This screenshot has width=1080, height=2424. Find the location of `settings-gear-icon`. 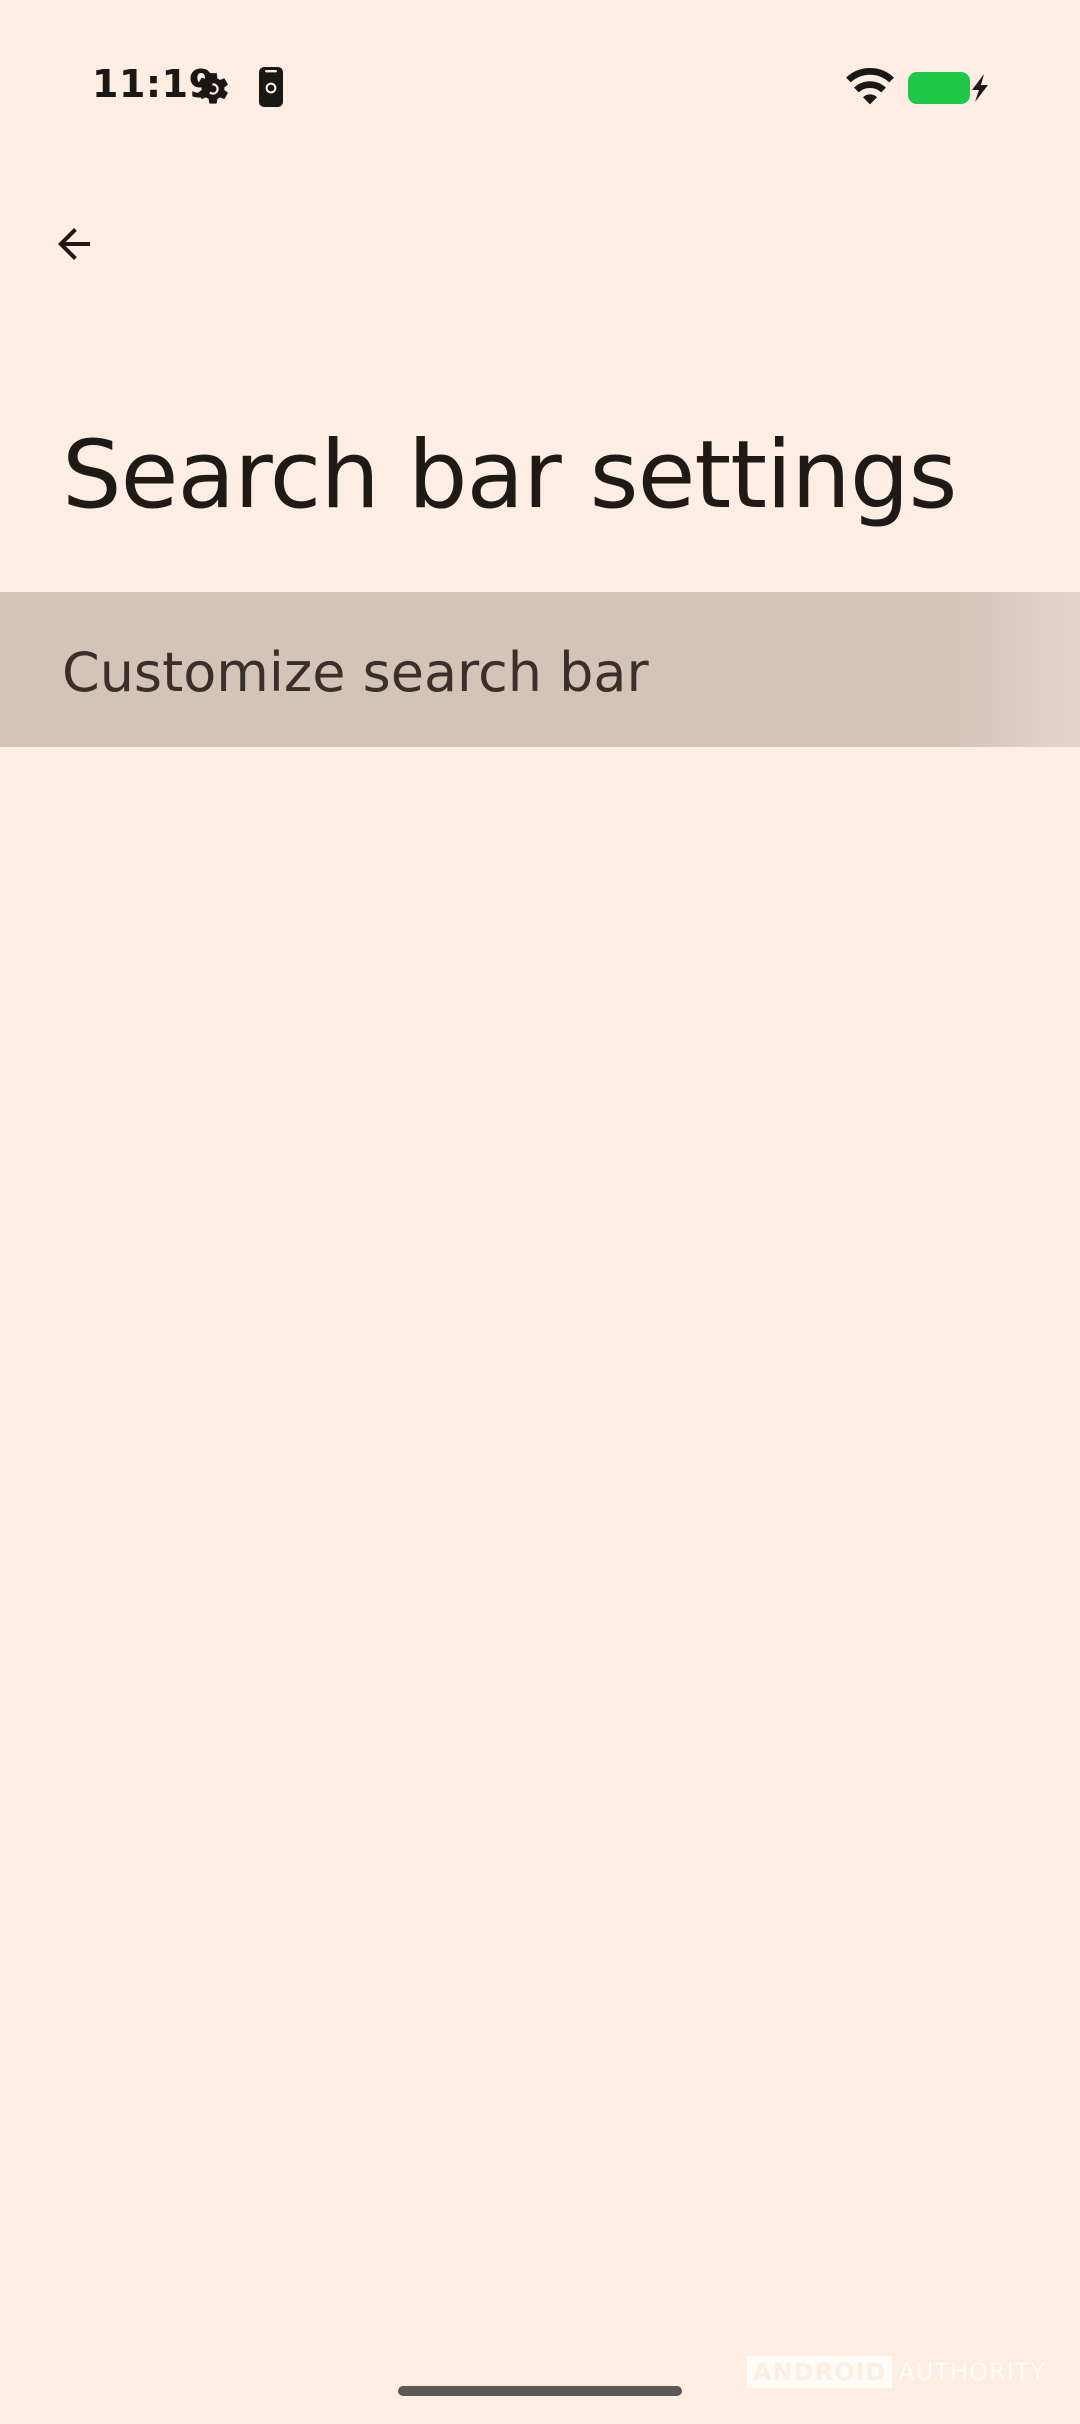

settings-gear-icon is located at coordinates (213, 88).